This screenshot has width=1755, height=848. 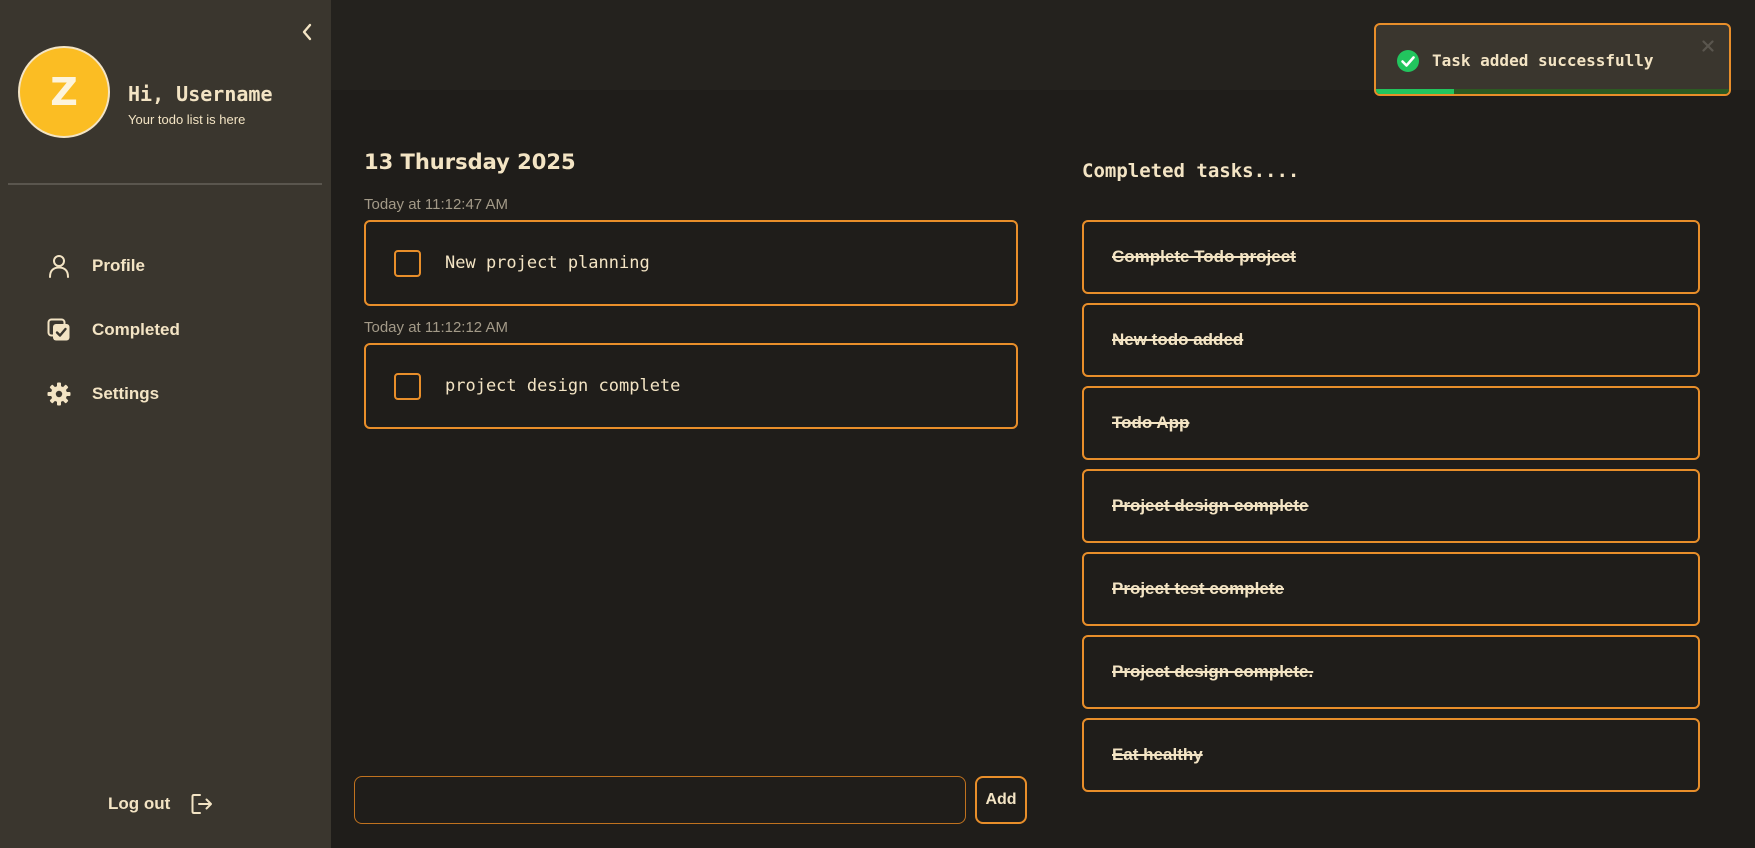 What do you see at coordinates (660, 800) in the screenshot?
I see `new-task-input` at bounding box center [660, 800].